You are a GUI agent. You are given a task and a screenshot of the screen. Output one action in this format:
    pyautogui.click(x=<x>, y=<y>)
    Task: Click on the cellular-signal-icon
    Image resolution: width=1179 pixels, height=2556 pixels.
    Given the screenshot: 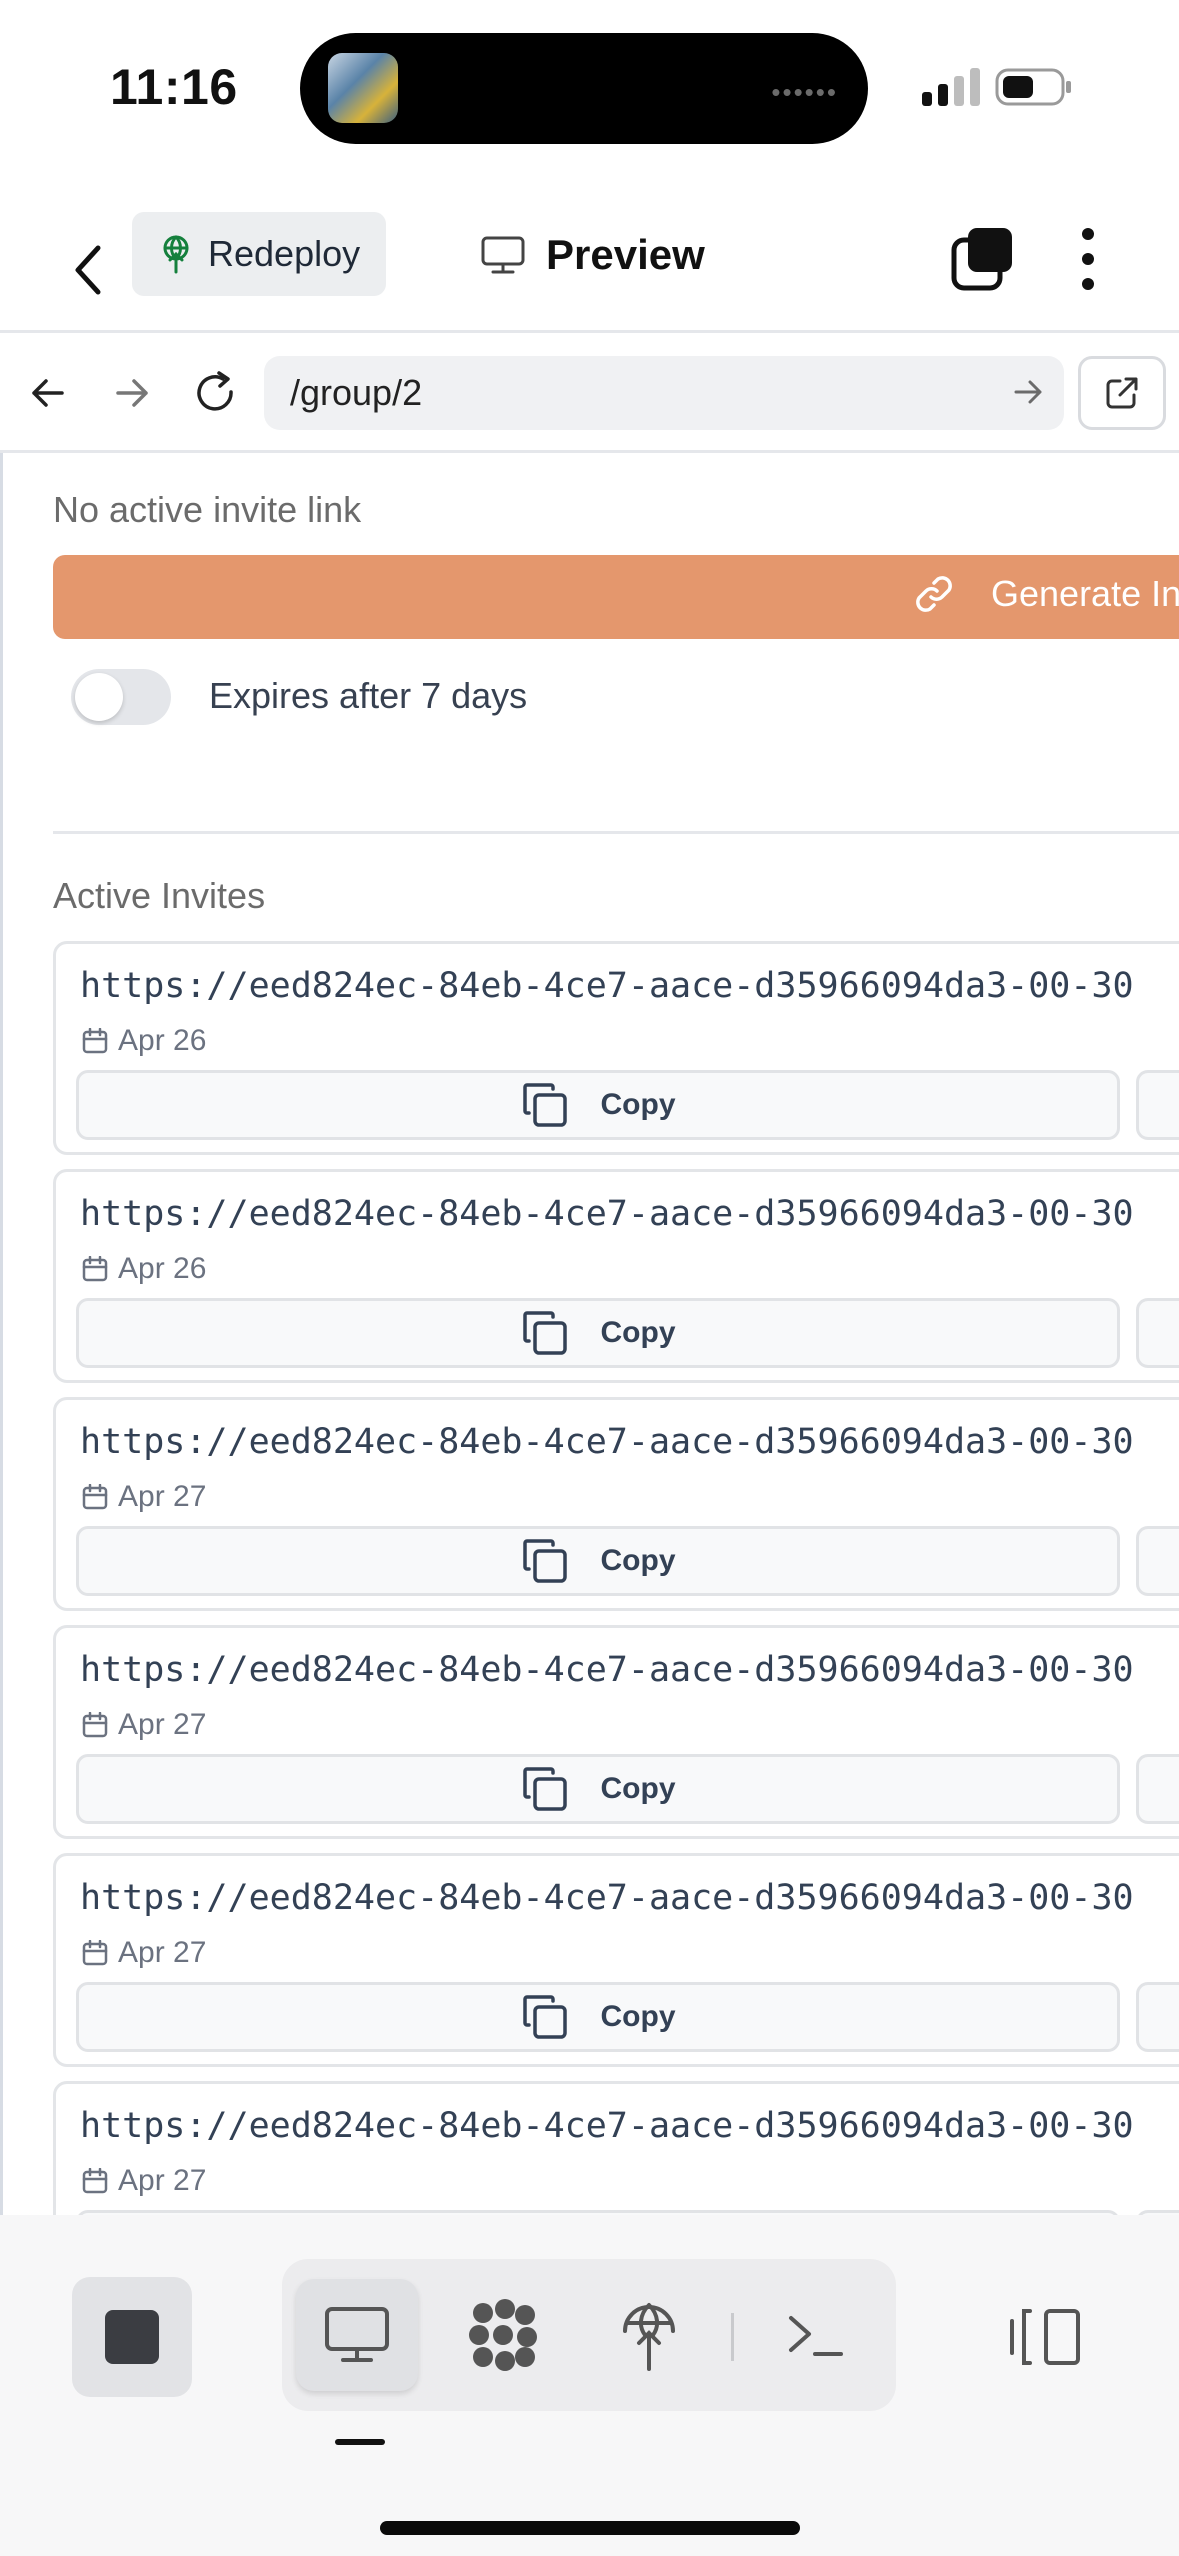 What is the action you would take?
    pyautogui.click(x=952, y=87)
    